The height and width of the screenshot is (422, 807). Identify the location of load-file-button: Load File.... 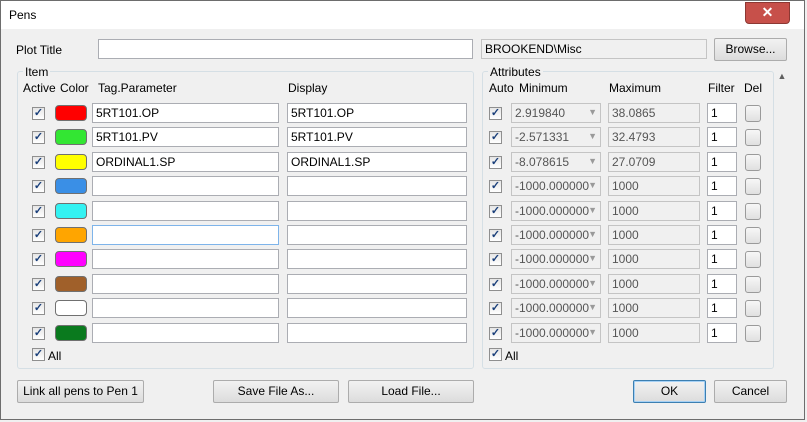
(411, 391).